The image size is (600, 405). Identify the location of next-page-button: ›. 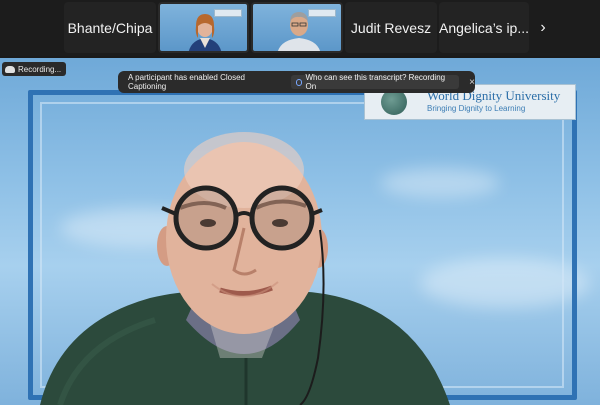
(543, 27).